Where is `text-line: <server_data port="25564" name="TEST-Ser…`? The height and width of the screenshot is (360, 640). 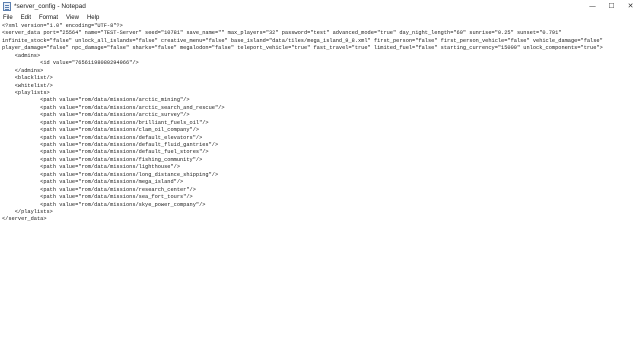 text-line: <server_data port="25564" name="TEST-Ser… is located at coordinates (282, 33).